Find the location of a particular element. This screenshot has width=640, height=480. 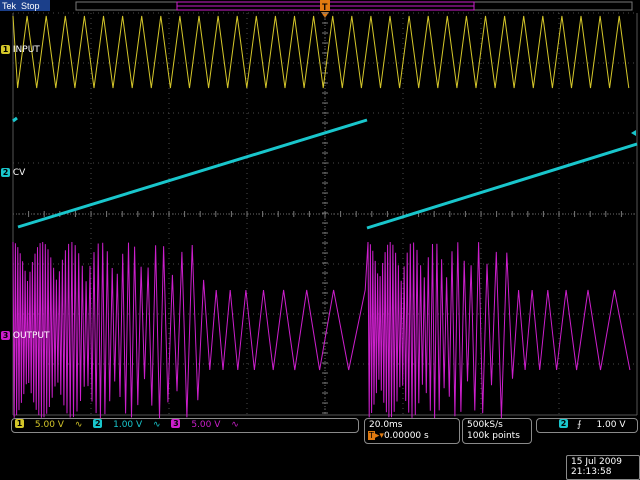

ch1-scale: 5.00 V is located at coordinates (49, 425).